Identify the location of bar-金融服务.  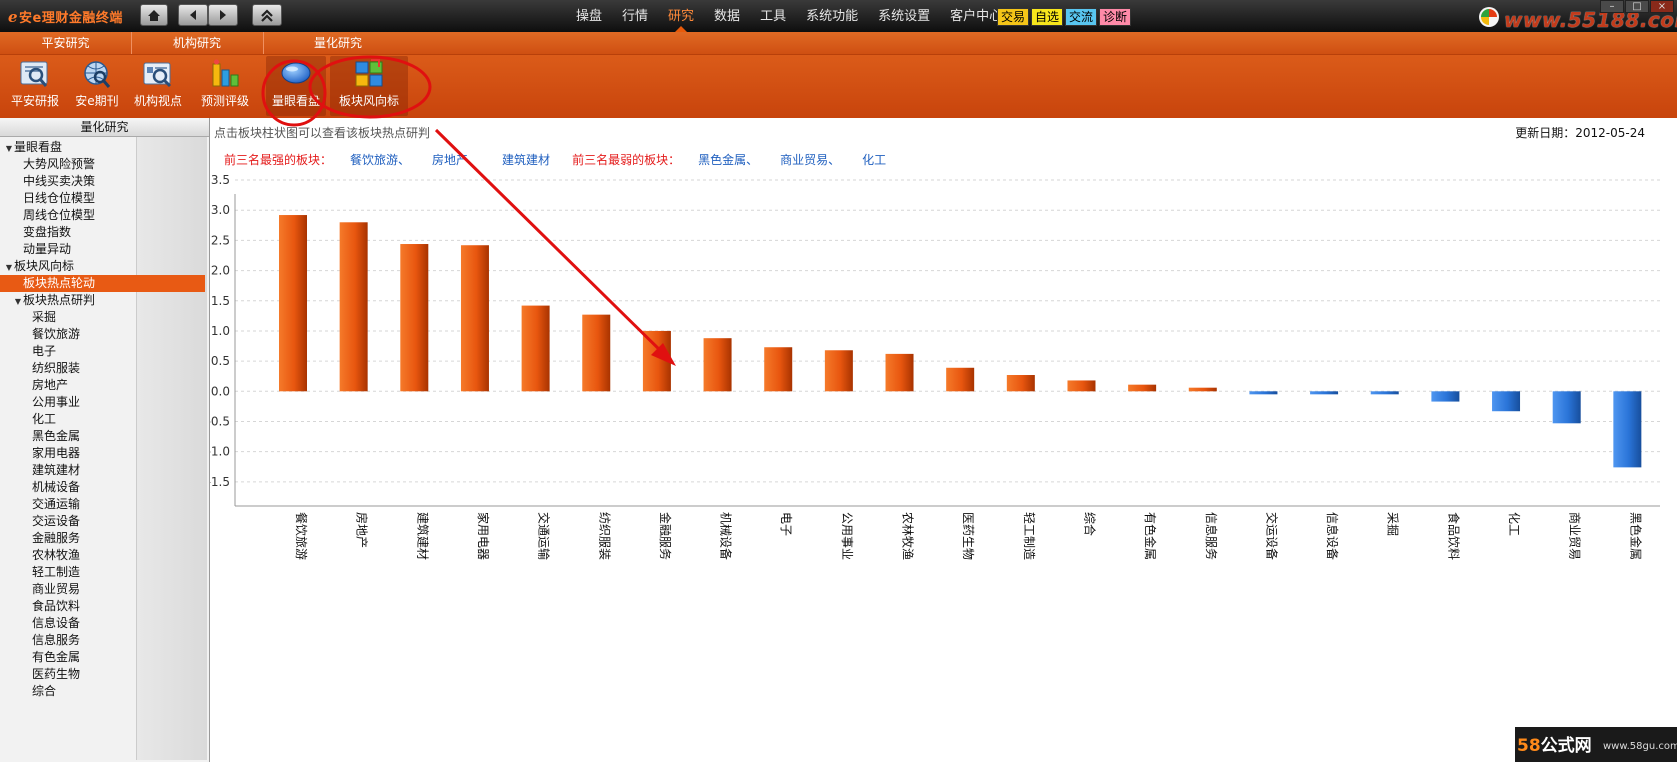
(656, 361).